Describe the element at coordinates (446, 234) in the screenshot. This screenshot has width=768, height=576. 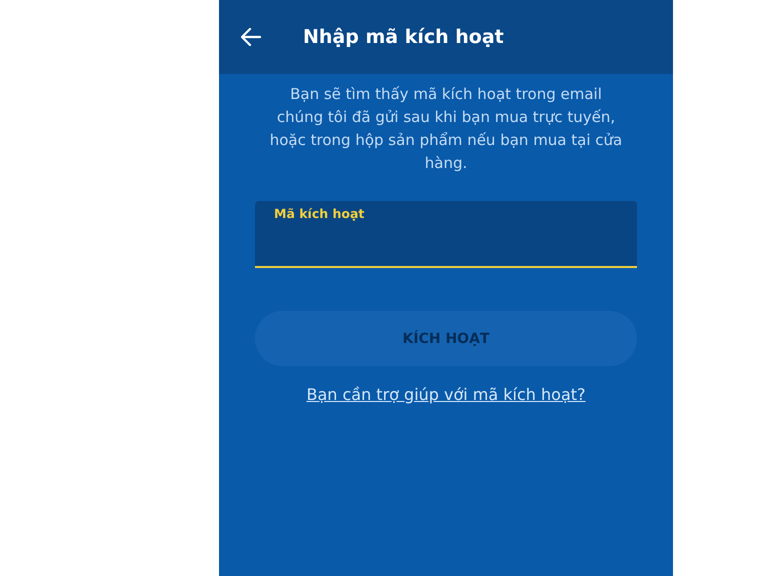
I see `activation-code-field: Mã kích hoạt` at that location.